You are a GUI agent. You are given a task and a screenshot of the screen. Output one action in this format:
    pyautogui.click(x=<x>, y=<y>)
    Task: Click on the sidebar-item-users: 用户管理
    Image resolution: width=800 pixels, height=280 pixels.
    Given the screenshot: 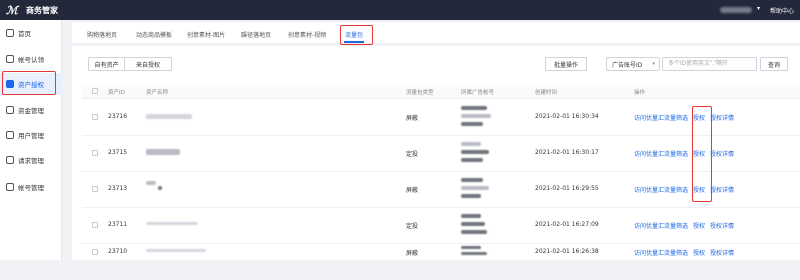 What is the action you would take?
    pyautogui.click(x=31, y=135)
    